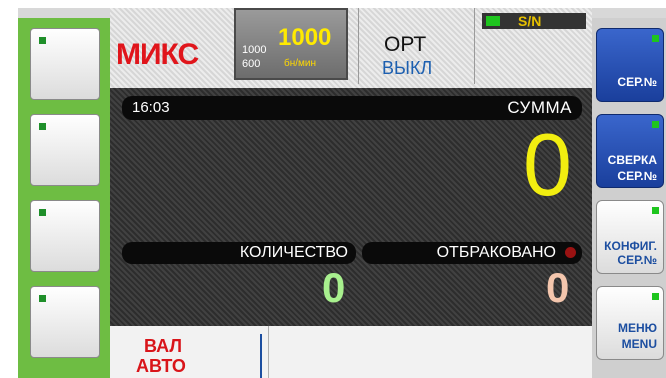 Image resolution: width=666 pixels, height=378 pixels. I want to click on button-label: МЕНЮ, so click(637, 328).